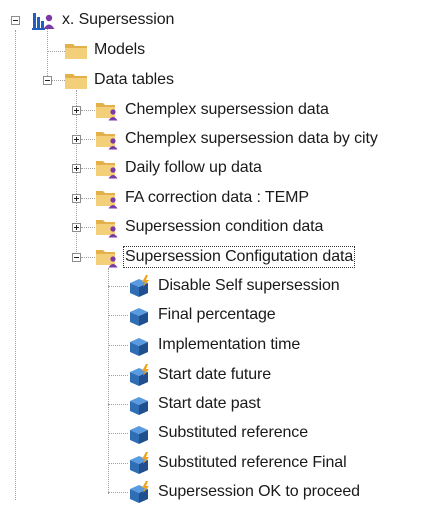 This screenshot has height=506, width=441. I want to click on tree-node-label: Implementation time, so click(229, 344).